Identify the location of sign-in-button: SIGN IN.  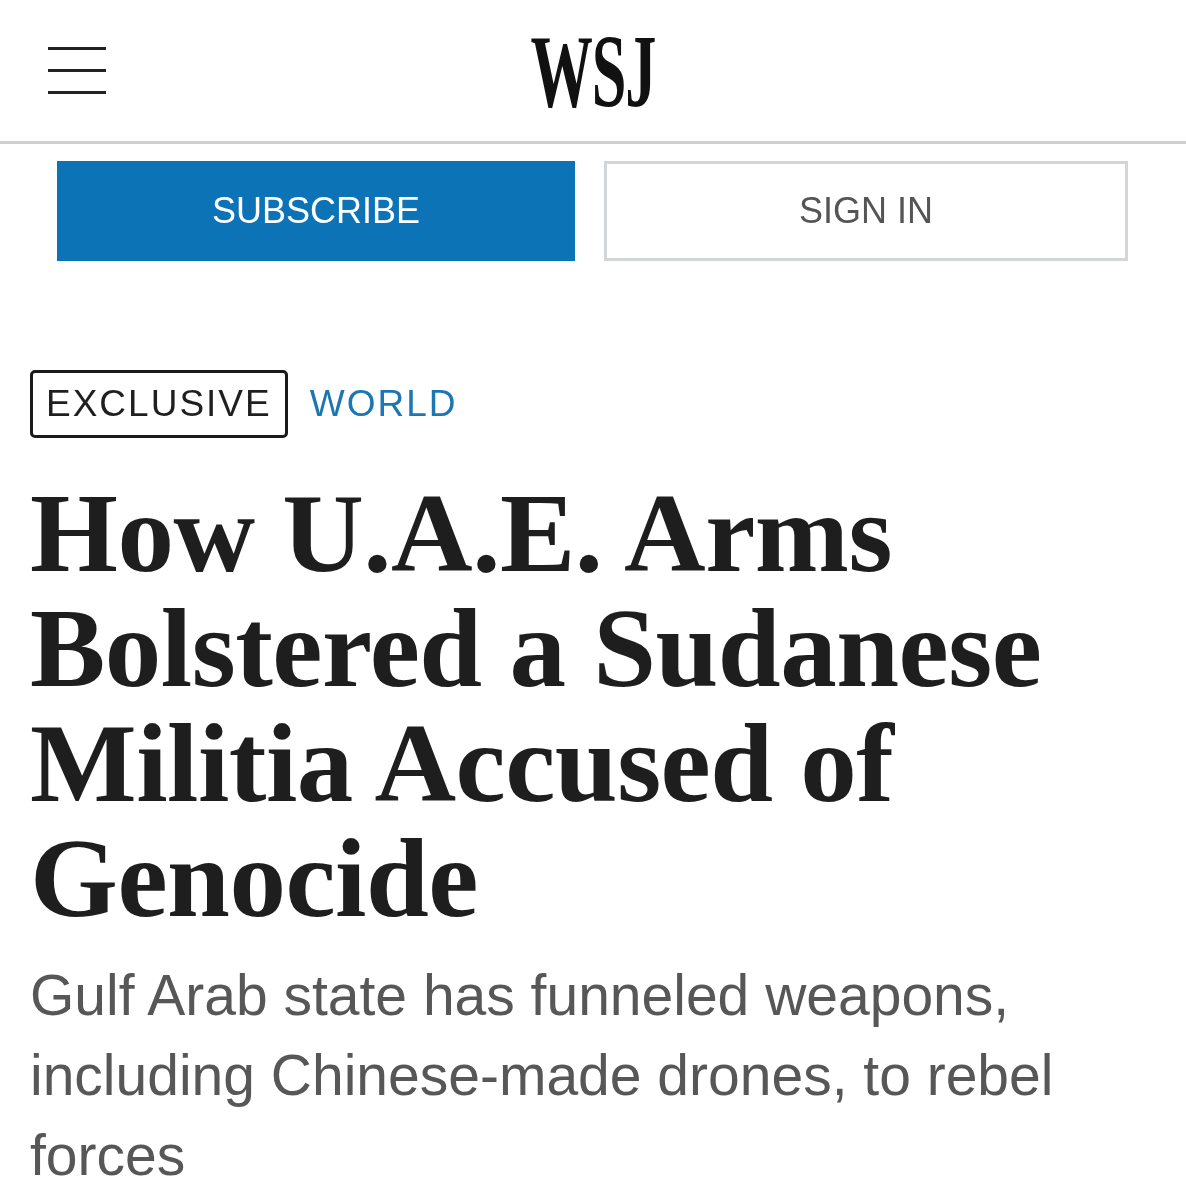
(866, 211).